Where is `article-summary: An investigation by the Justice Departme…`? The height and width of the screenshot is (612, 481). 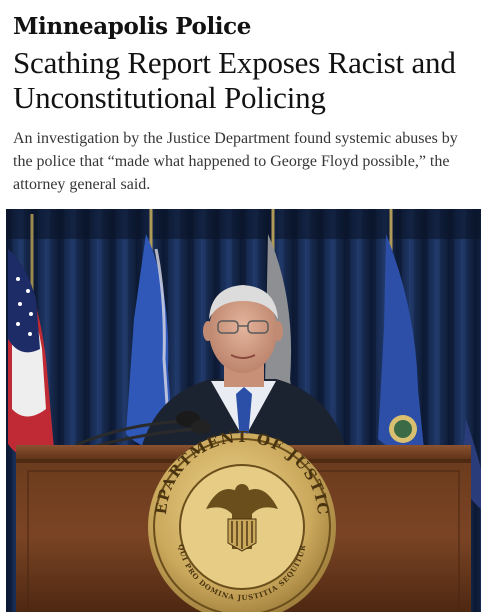
article-summary: An investigation by the Justice Departme… is located at coordinates (235, 161).